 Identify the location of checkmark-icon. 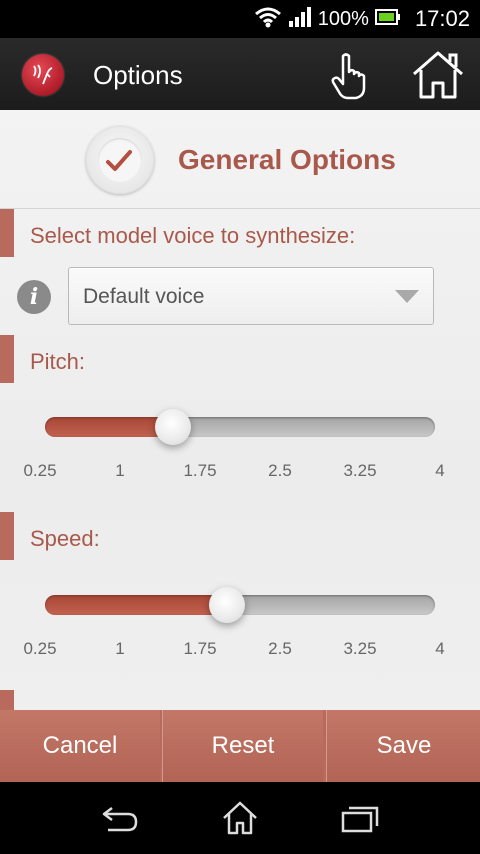
(119, 160).